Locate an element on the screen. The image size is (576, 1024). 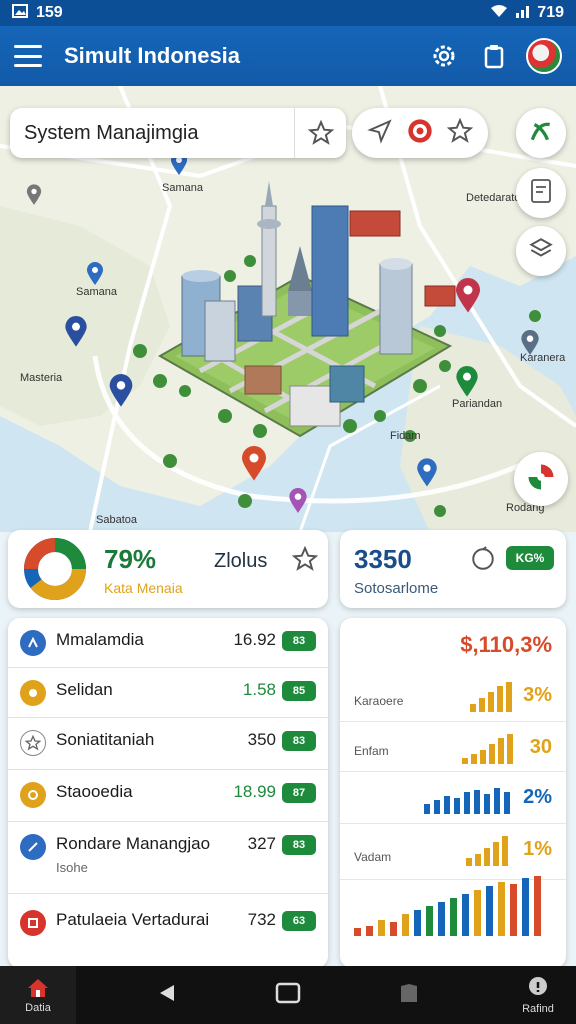
list-item-sub: Isohe is located at coordinates (72, 867).